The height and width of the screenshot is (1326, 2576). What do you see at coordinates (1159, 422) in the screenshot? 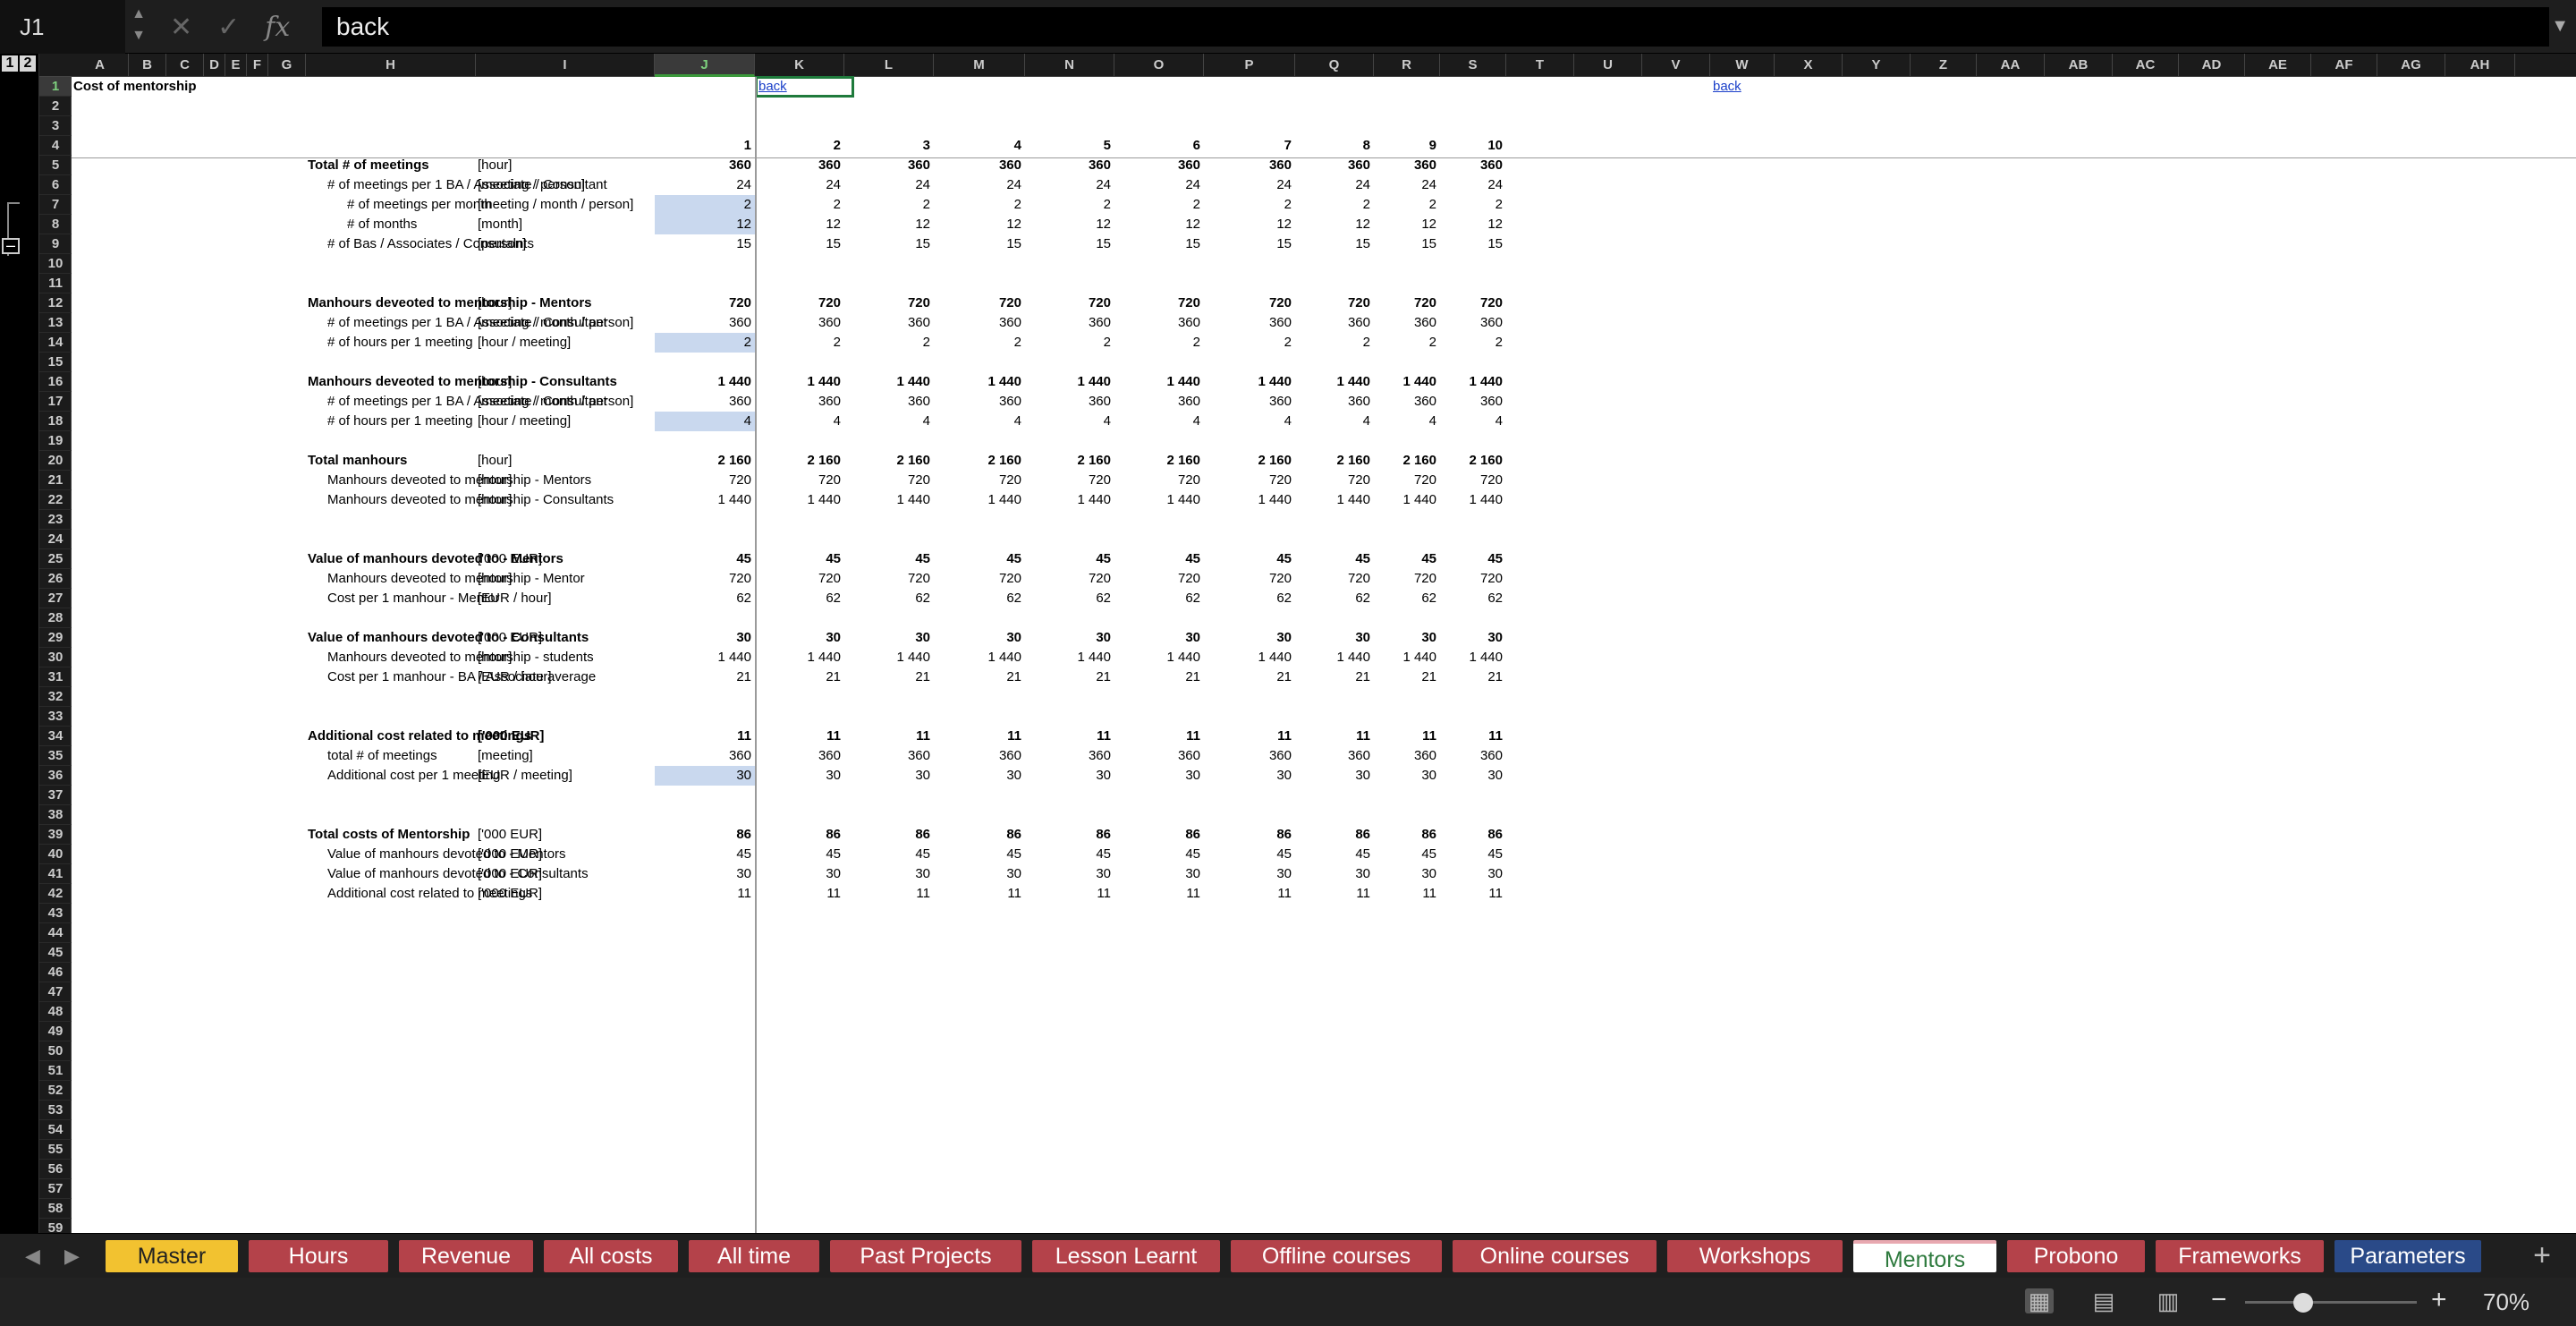
I see `value-cell: 4` at bounding box center [1159, 422].